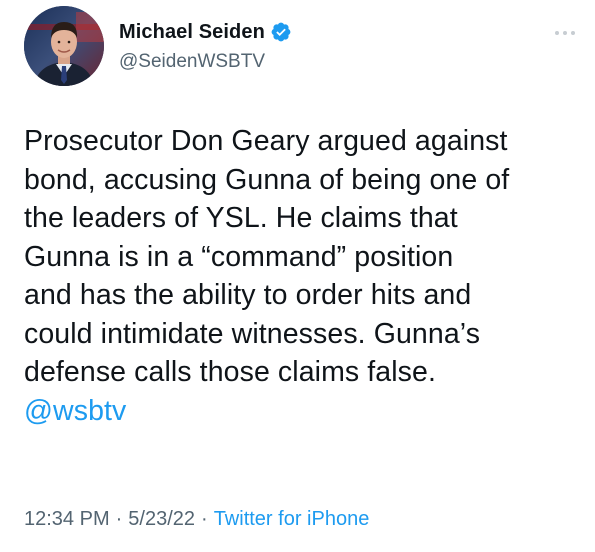 The image size is (595, 552). Describe the element at coordinates (239, 256) in the screenshot. I see `tweet-text-line: Gunna is in a “command” position` at that location.